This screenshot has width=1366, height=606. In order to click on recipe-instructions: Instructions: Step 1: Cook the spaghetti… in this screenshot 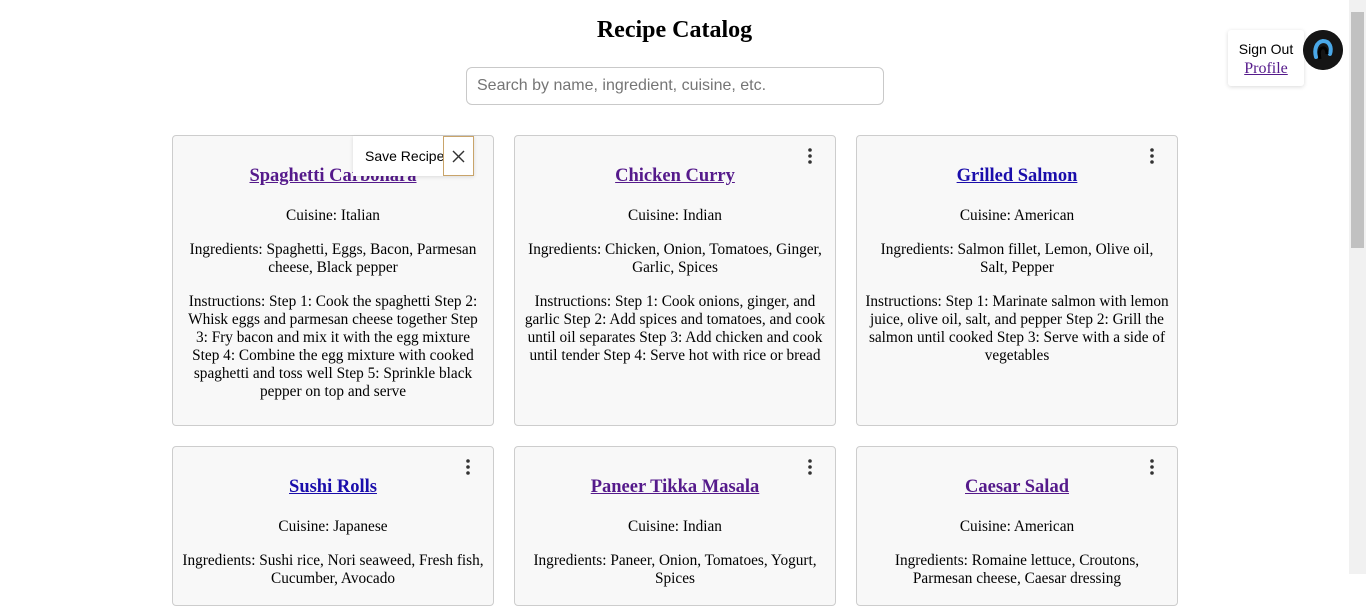, I will do `click(333, 346)`.